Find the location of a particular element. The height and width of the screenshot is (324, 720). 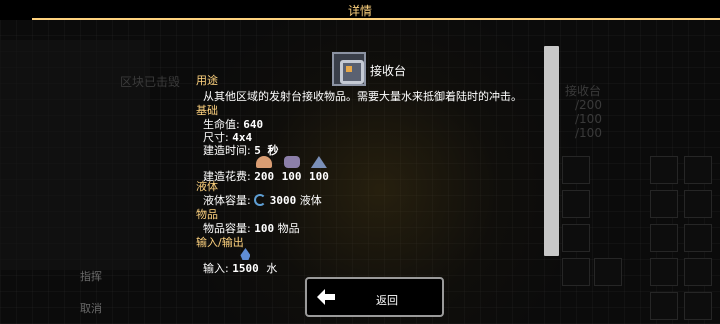

input-water: 1500 is located at coordinates (245, 261).